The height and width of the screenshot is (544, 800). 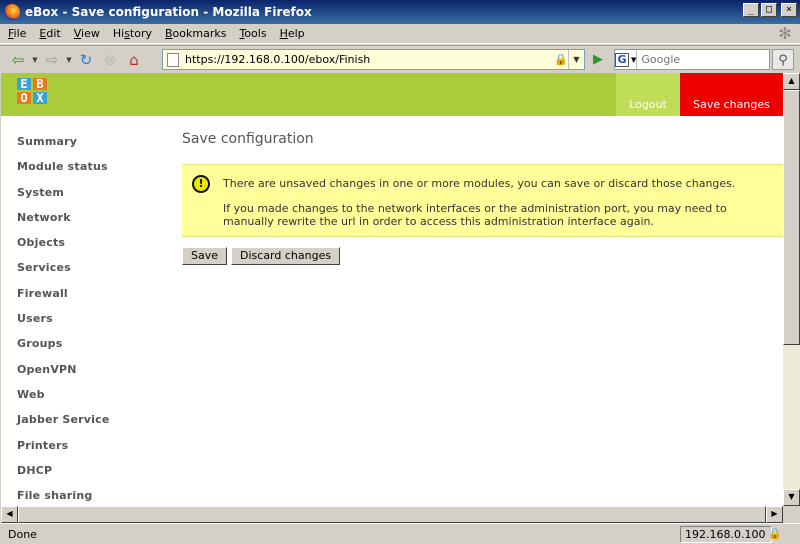 I want to click on throbber-icon: ✻, so click(x=785, y=33).